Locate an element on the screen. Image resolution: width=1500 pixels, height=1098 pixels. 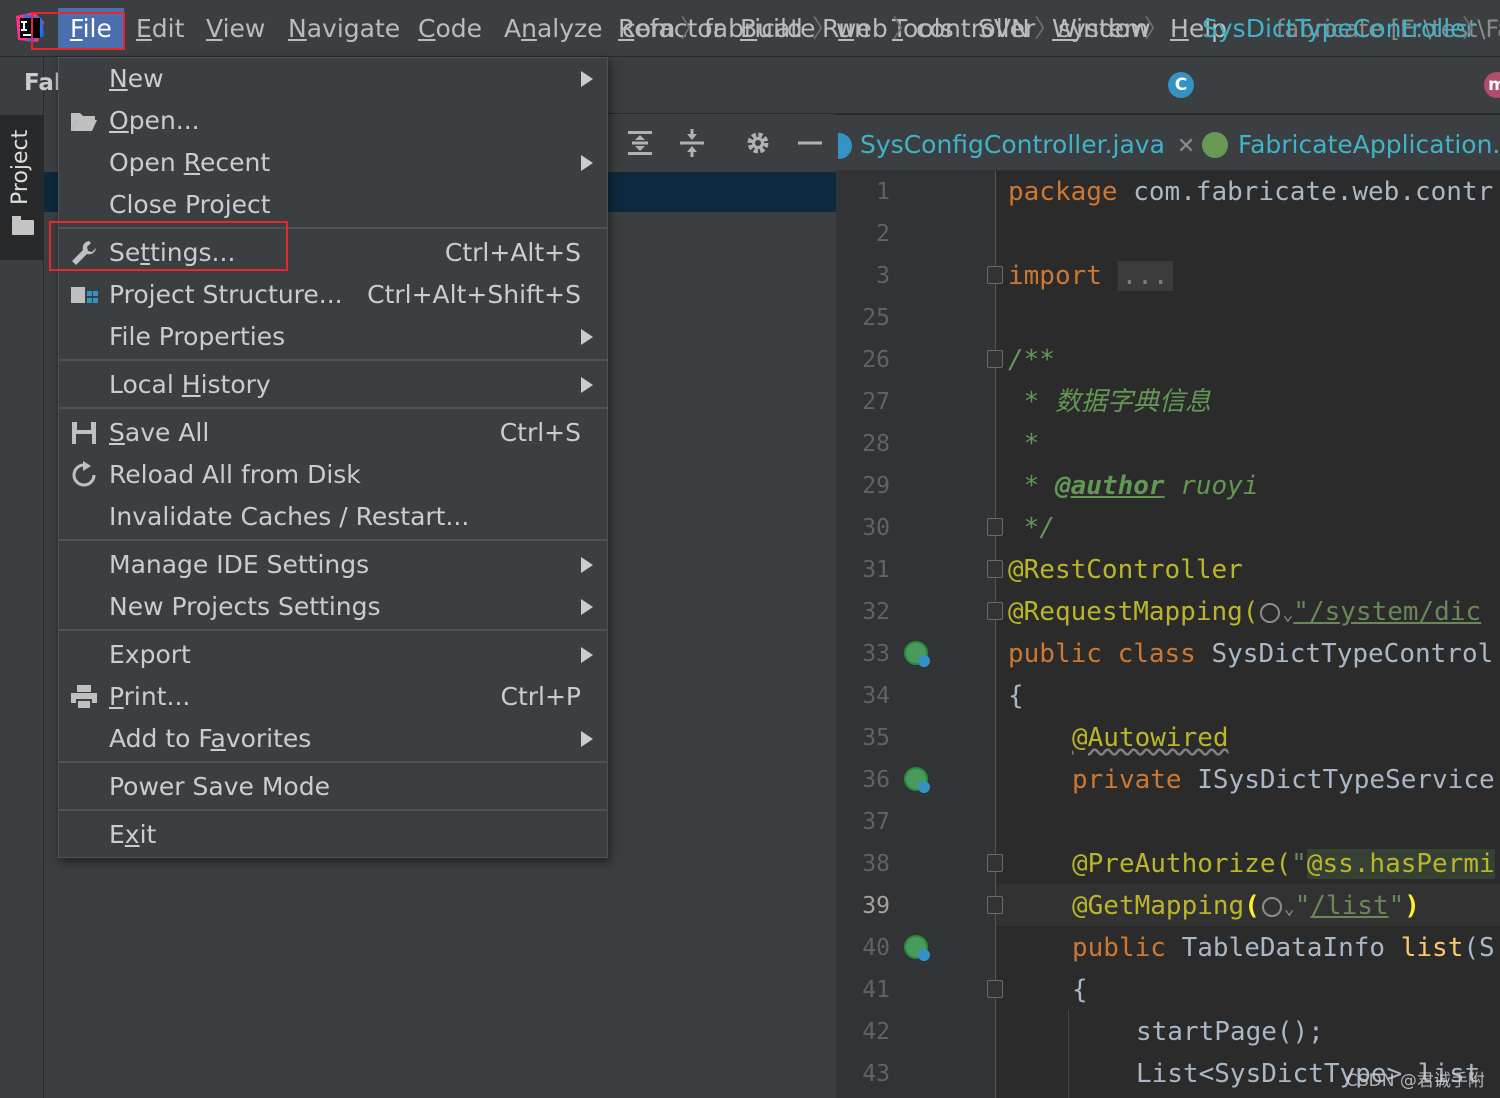
file-menu-item-project-structure: Project Structure... Ctrl+Alt+Shift+S is located at coordinates (333, 295).